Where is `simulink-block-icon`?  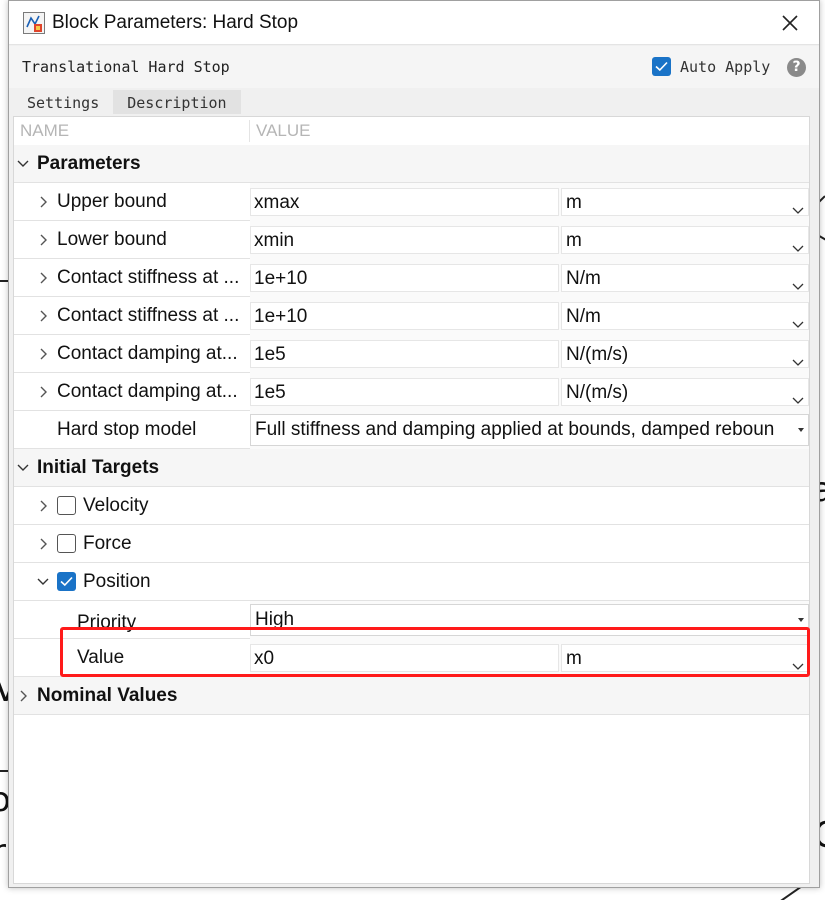 simulink-block-icon is located at coordinates (34, 23).